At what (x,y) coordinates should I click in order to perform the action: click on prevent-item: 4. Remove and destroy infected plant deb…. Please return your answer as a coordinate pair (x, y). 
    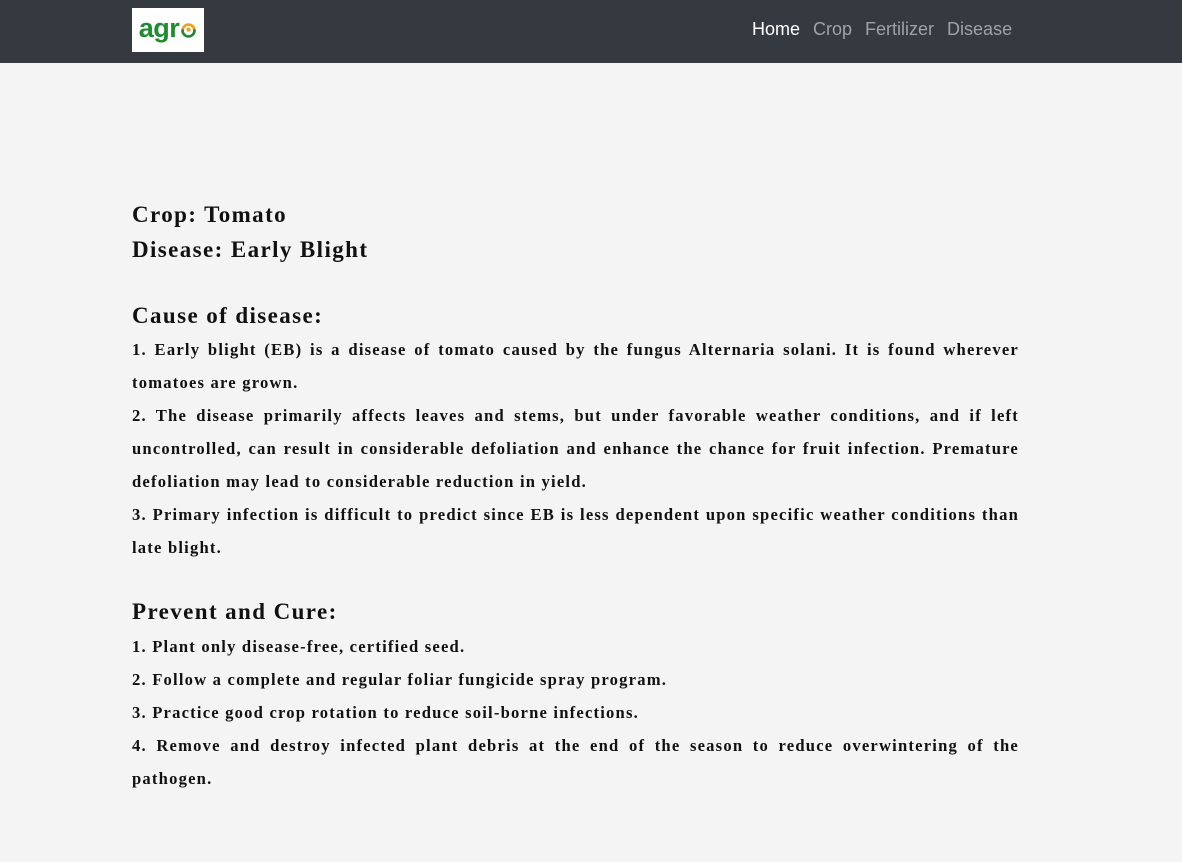
    Looking at the image, I should click on (575, 762).